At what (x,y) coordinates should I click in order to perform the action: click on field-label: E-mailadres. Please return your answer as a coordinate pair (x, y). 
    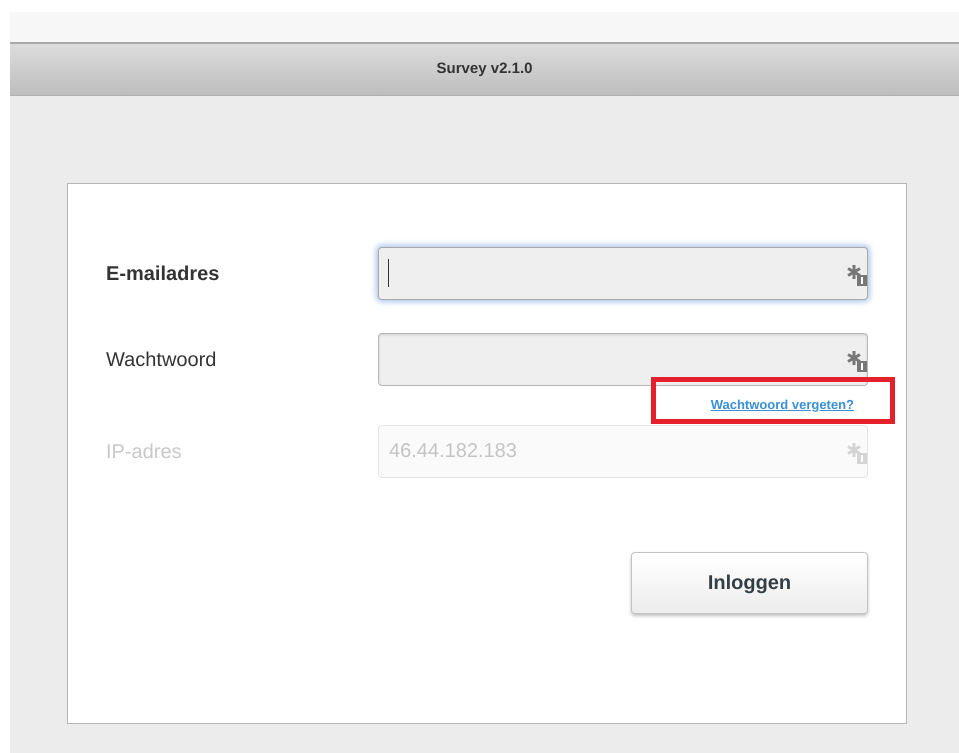
    Looking at the image, I should click on (163, 274).